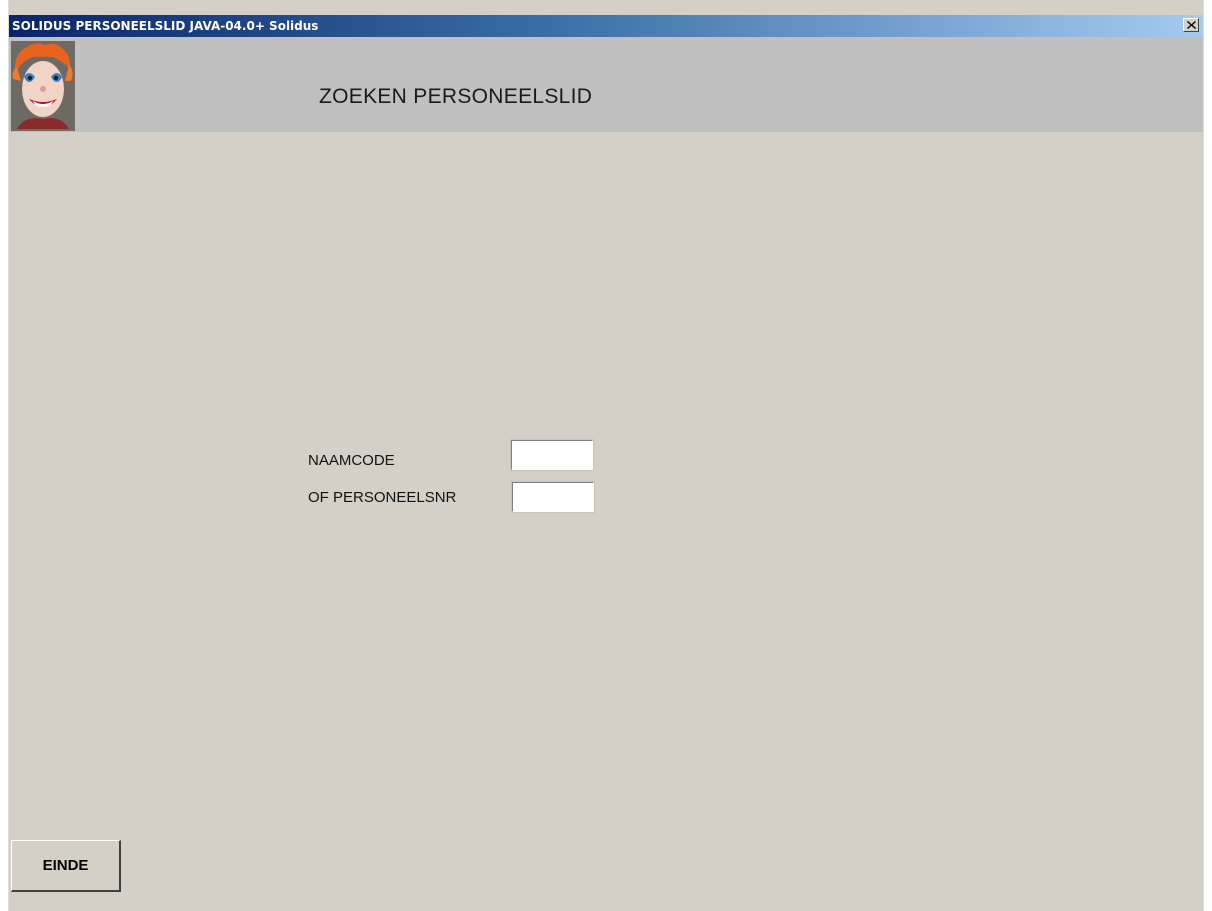  What do you see at coordinates (165, 26) in the screenshot?
I see `window-title: SOLIDUS PERSONEELSLID JAVA-04.0+ Solidus` at bounding box center [165, 26].